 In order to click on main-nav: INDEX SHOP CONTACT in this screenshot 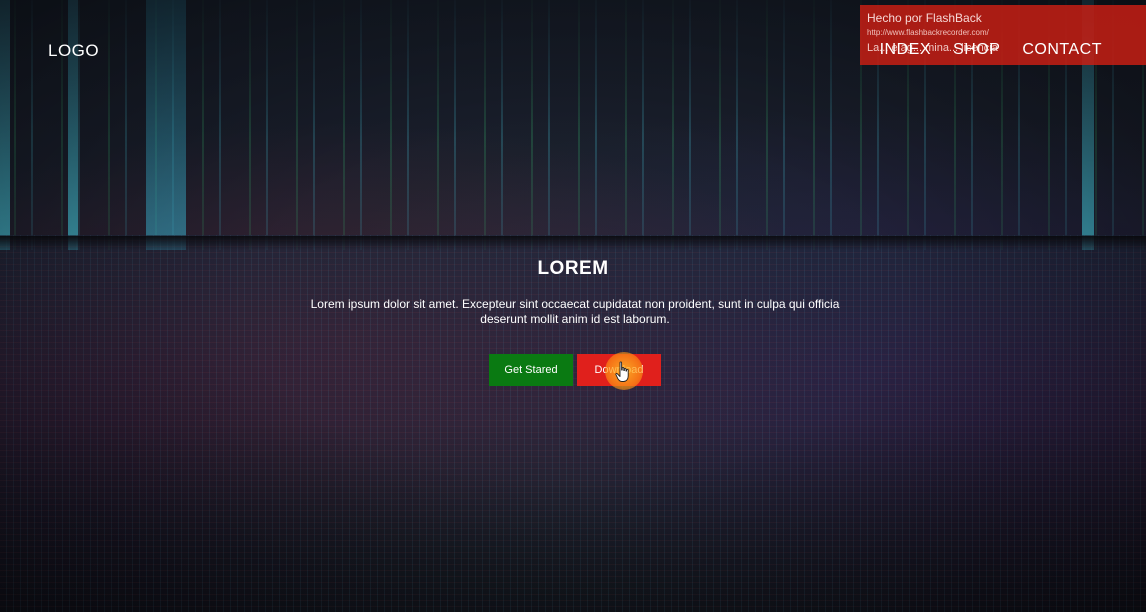, I will do `click(991, 50)`.